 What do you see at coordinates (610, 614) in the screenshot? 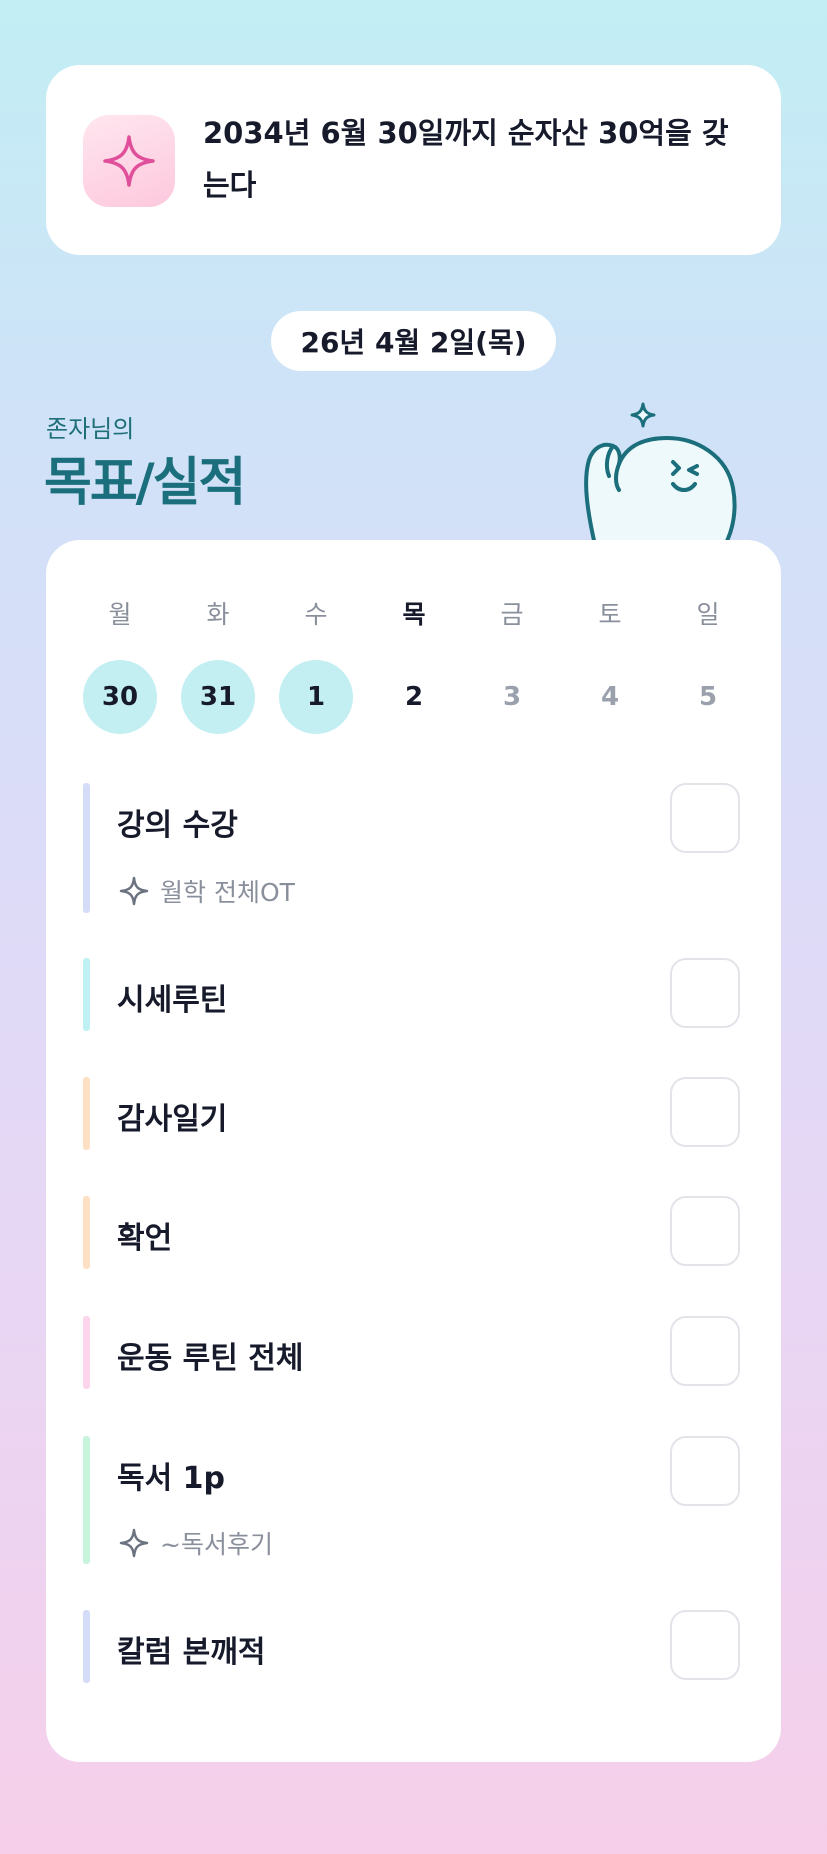
I see `weekday-sat: 토` at bounding box center [610, 614].